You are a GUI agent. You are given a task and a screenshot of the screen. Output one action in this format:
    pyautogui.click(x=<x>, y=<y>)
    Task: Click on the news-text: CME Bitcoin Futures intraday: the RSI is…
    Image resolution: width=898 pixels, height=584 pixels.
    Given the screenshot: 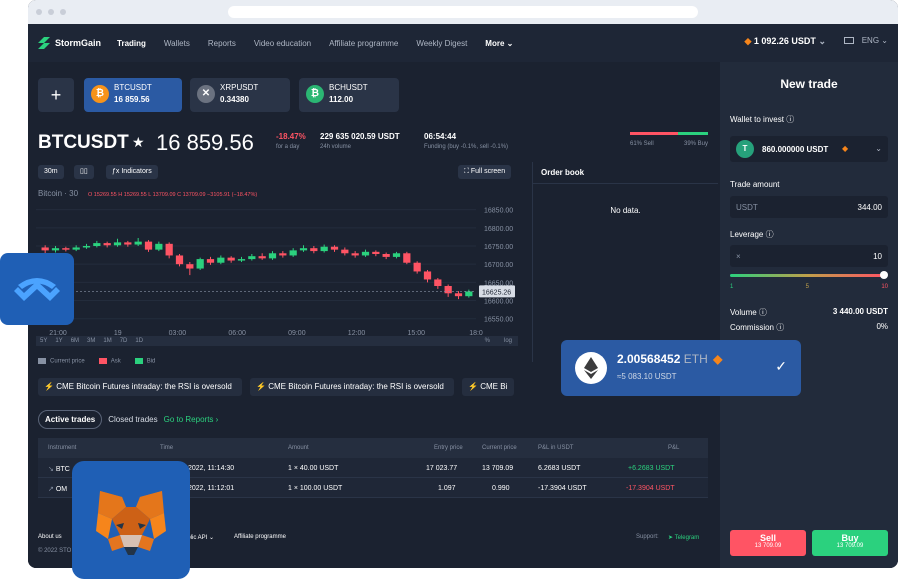 What is the action you would take?
    pyautogui.click(x=144, y=386)
    